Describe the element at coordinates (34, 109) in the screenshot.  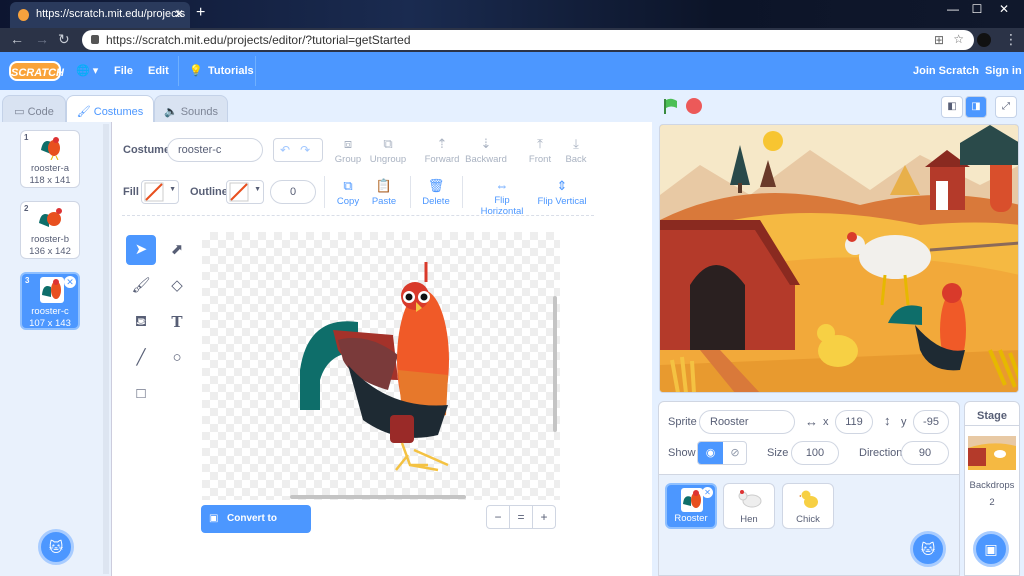
I see `tab-code: ▭ Code` at that location.